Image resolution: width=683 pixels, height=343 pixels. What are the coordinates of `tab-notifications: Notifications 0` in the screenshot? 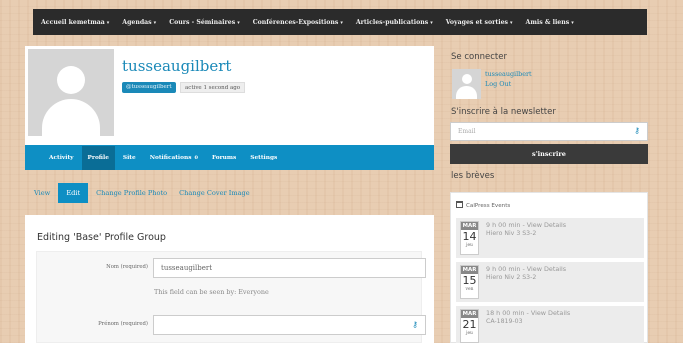 It's located at (174, 158).